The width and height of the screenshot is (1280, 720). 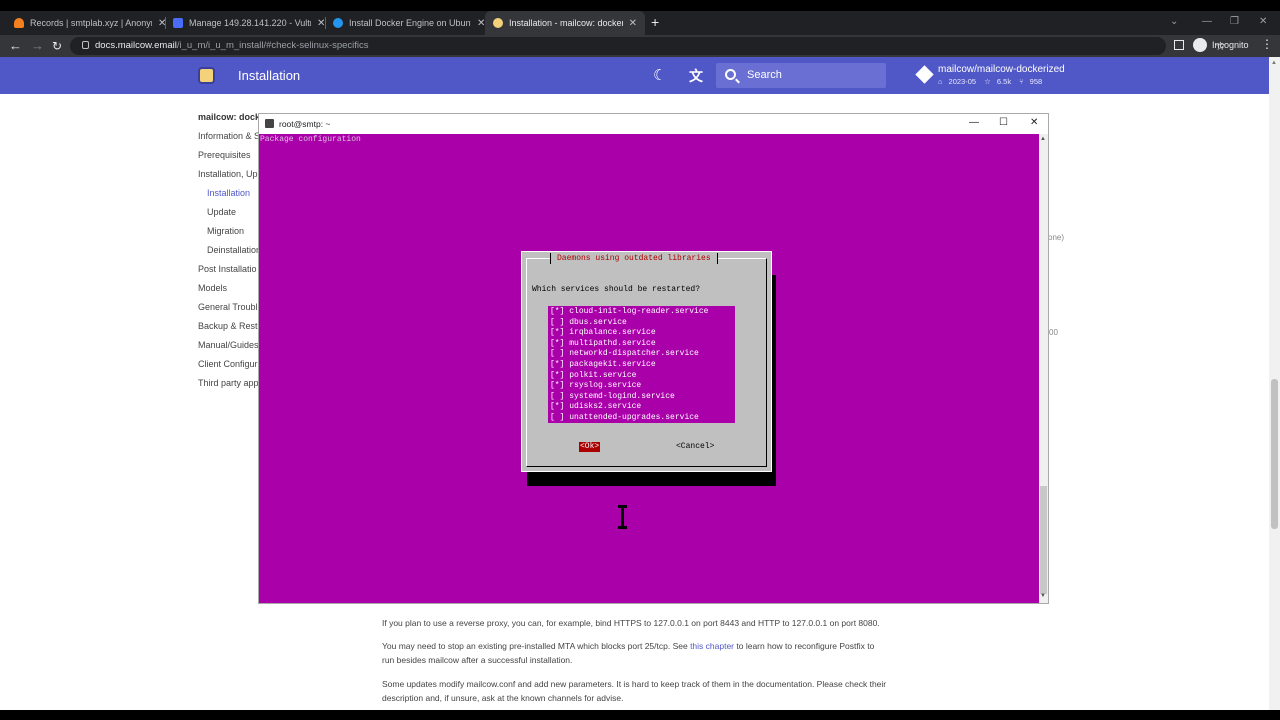 I want to click on dark-mode-toggle-icon: ☾, so click(x=659, y=75).